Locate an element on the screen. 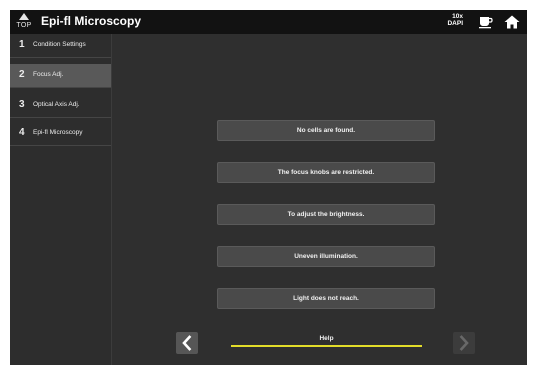  sidebar-item-label: Focus Adj. is located at coordinates (48, 74).